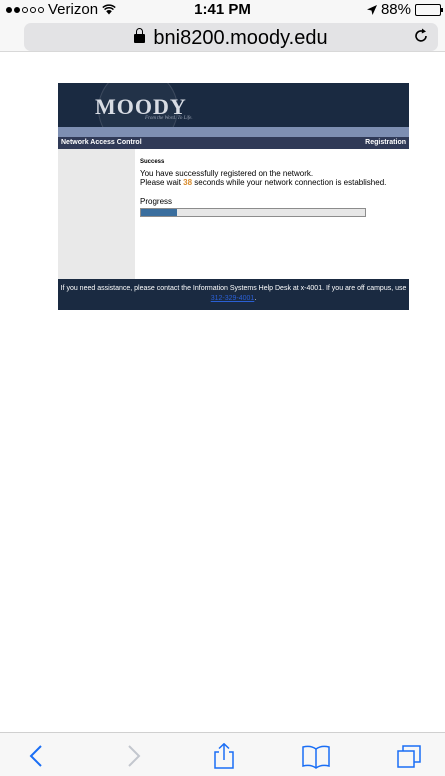 This screenshot has height=776, width=445. Describe the element at coordinates (152, 162) in the screenshot. I see `success-title: Success` at that location.